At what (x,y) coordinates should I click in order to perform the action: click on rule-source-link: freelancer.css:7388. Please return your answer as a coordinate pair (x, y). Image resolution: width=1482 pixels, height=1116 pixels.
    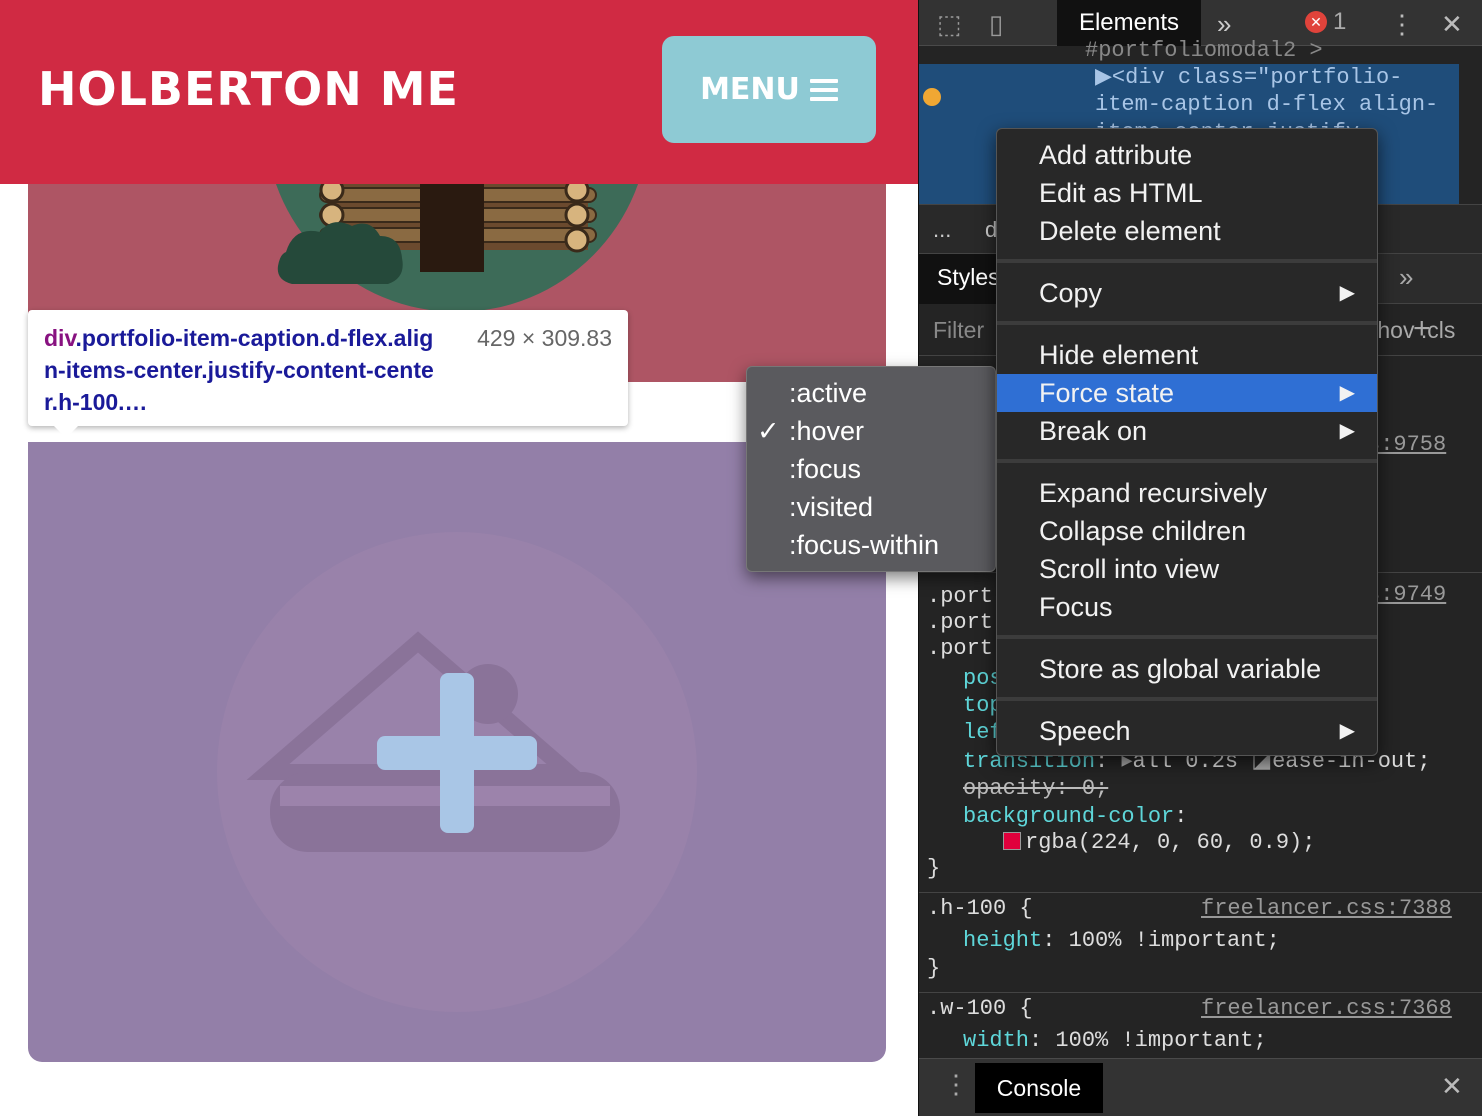
    Looking at the image, I should click on (1326, 908).